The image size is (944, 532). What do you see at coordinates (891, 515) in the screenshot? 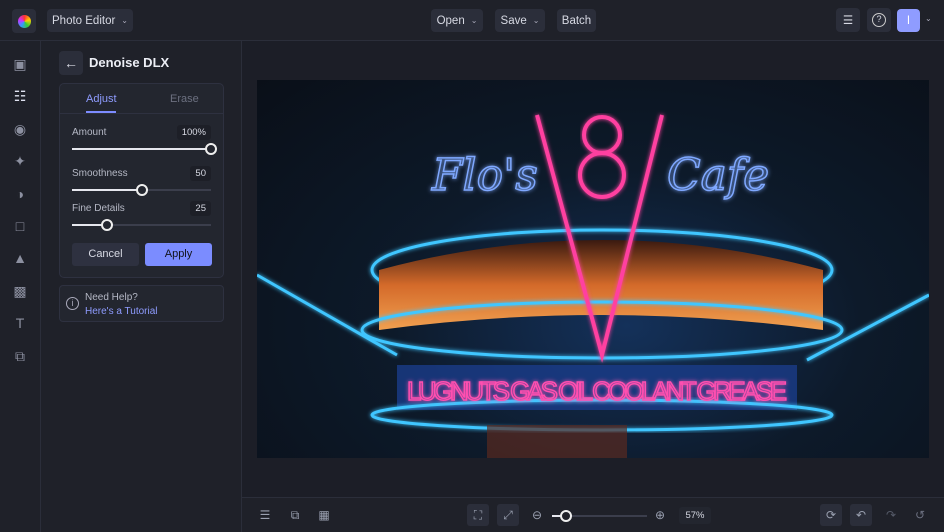
I see `redo-icon: ↷` at bounding box center [891, 515].